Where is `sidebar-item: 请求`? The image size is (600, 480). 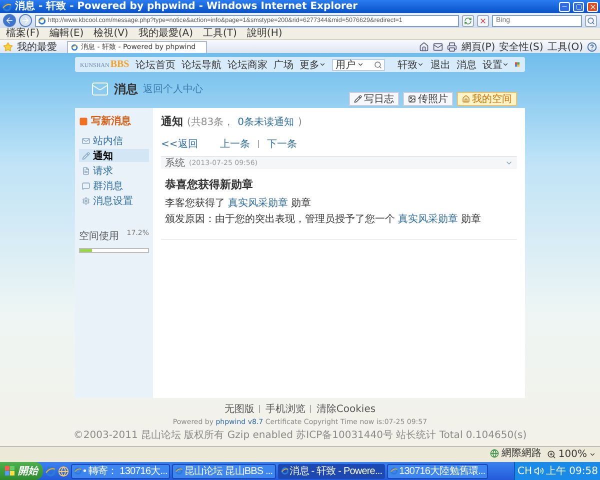
sidebar-item: 请求 is located at coordinates (114, 170).